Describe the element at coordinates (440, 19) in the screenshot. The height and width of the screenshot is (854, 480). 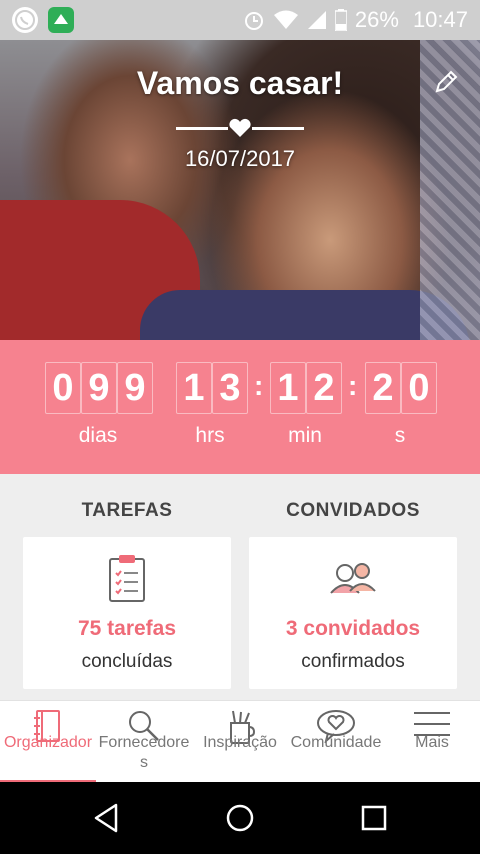
I see `clock: 10:47` at that location.